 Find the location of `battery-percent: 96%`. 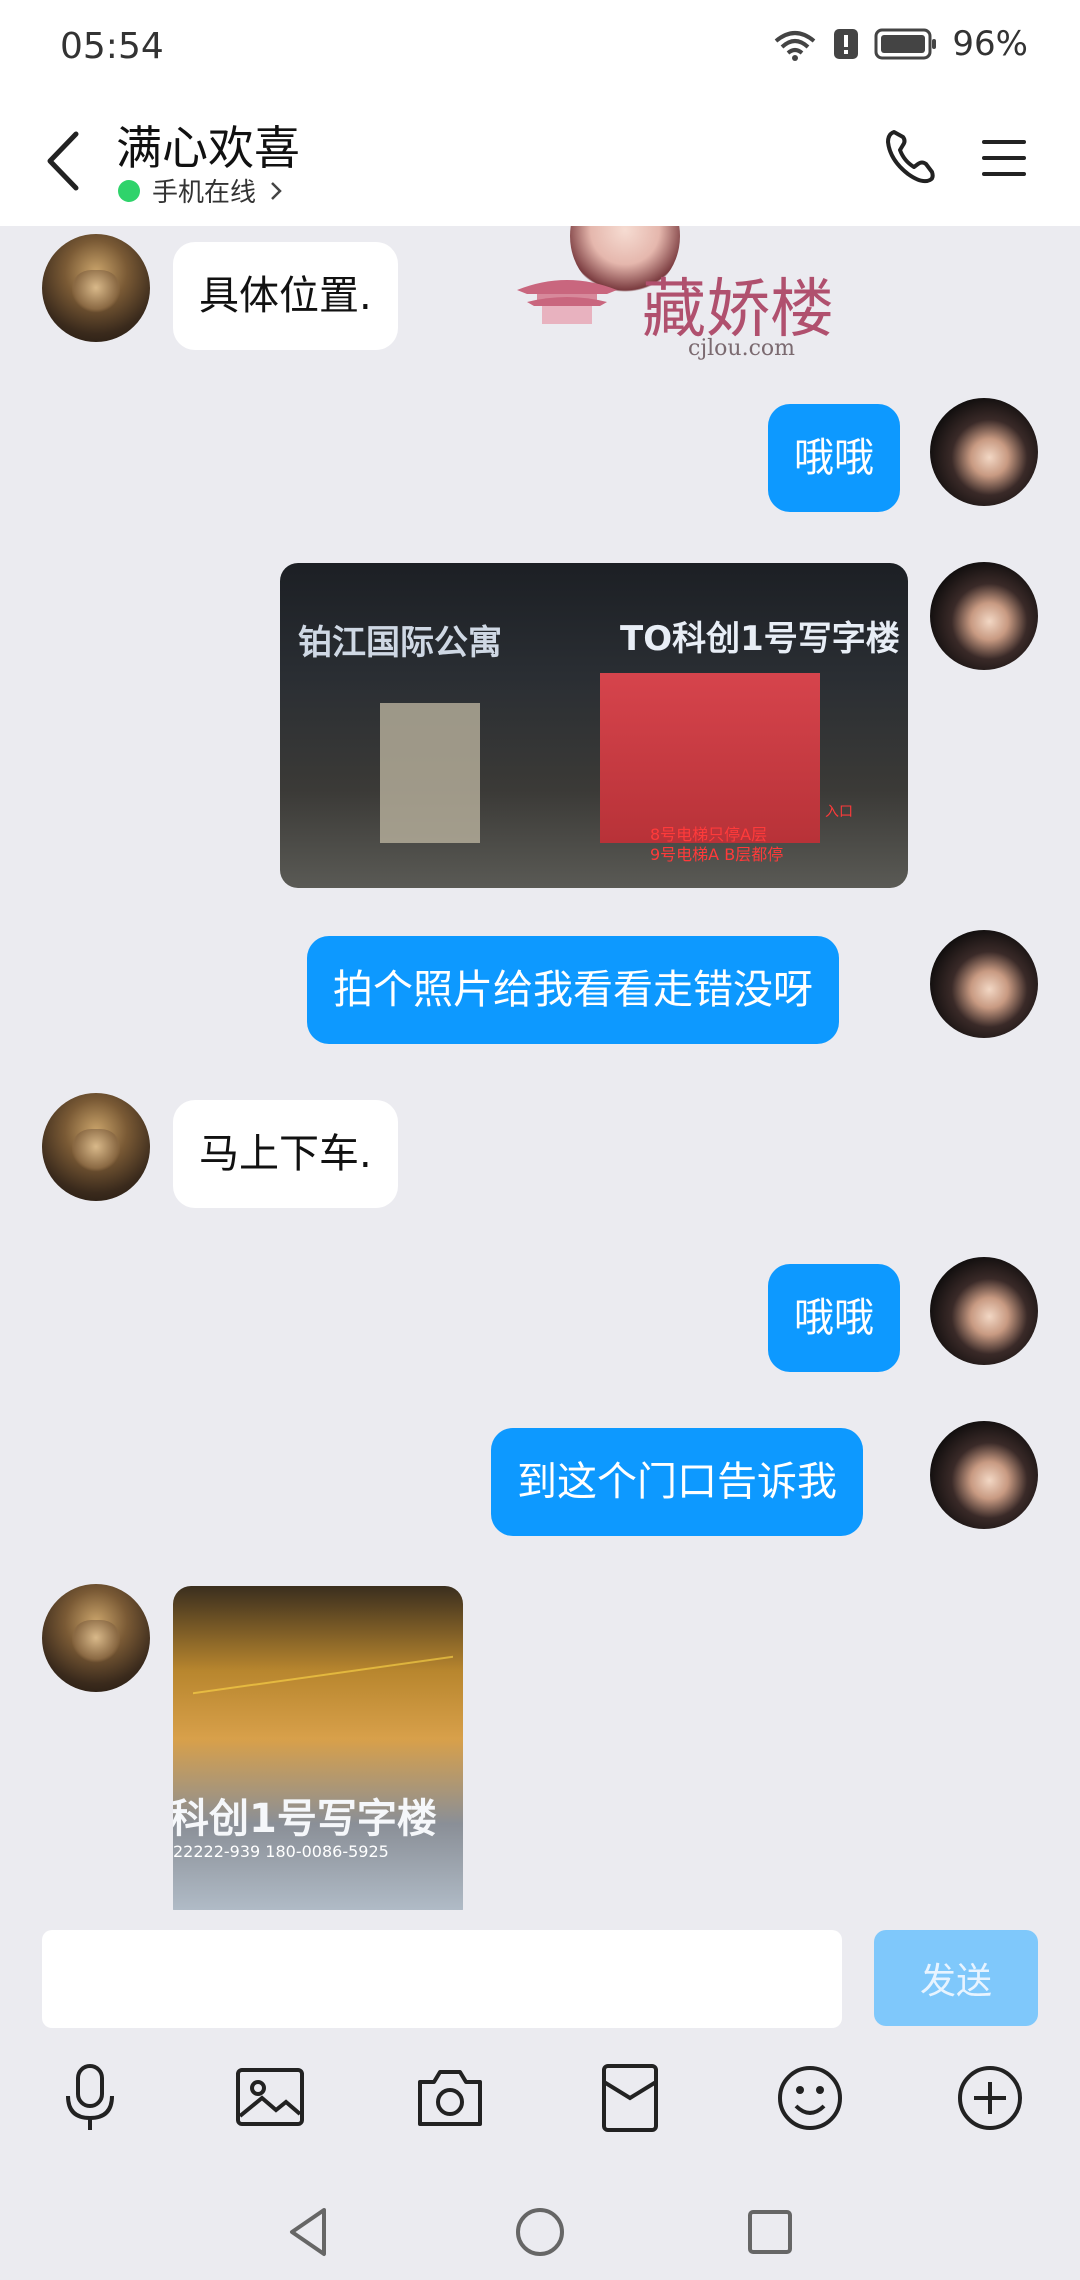

battery-percent: 96% is located at coordinates (990, 44).